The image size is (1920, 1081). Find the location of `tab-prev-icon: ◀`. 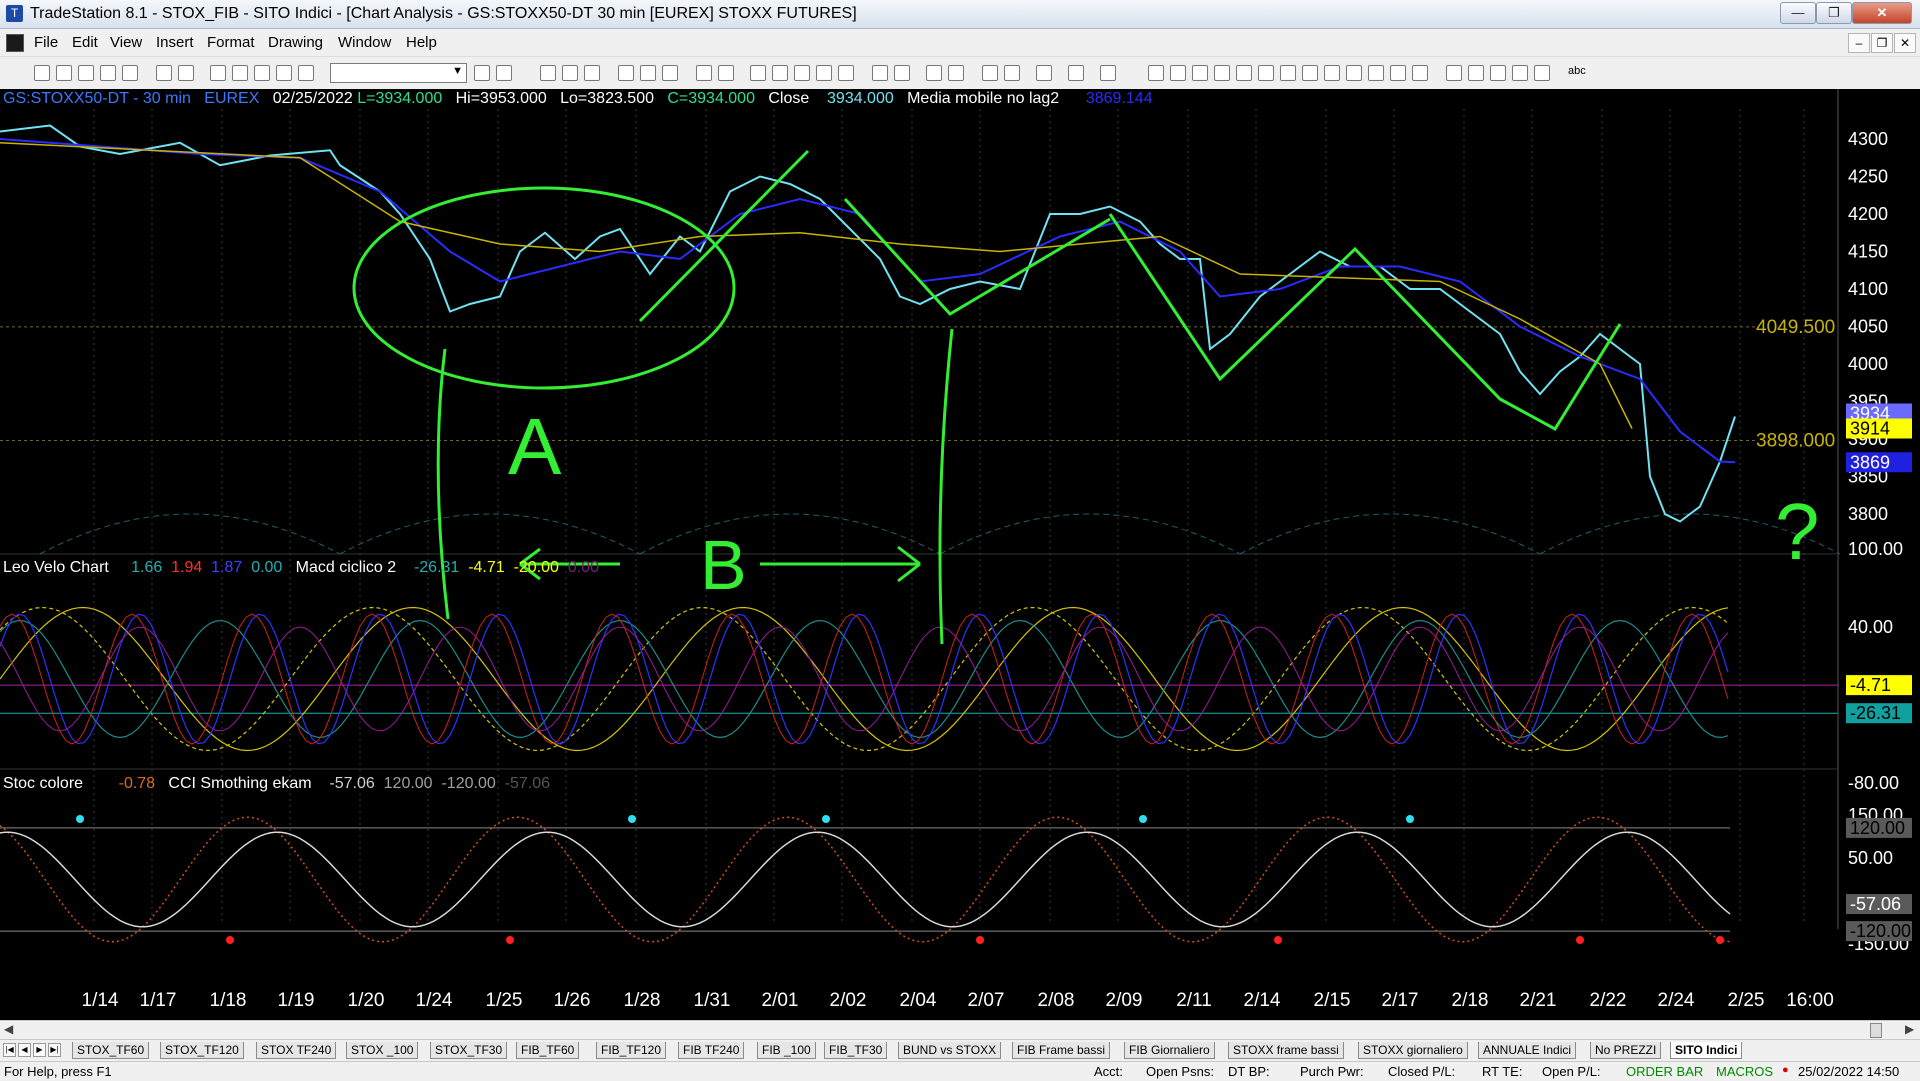

tab-prev-icon: ◀ is located at coordinates (24, 1050).